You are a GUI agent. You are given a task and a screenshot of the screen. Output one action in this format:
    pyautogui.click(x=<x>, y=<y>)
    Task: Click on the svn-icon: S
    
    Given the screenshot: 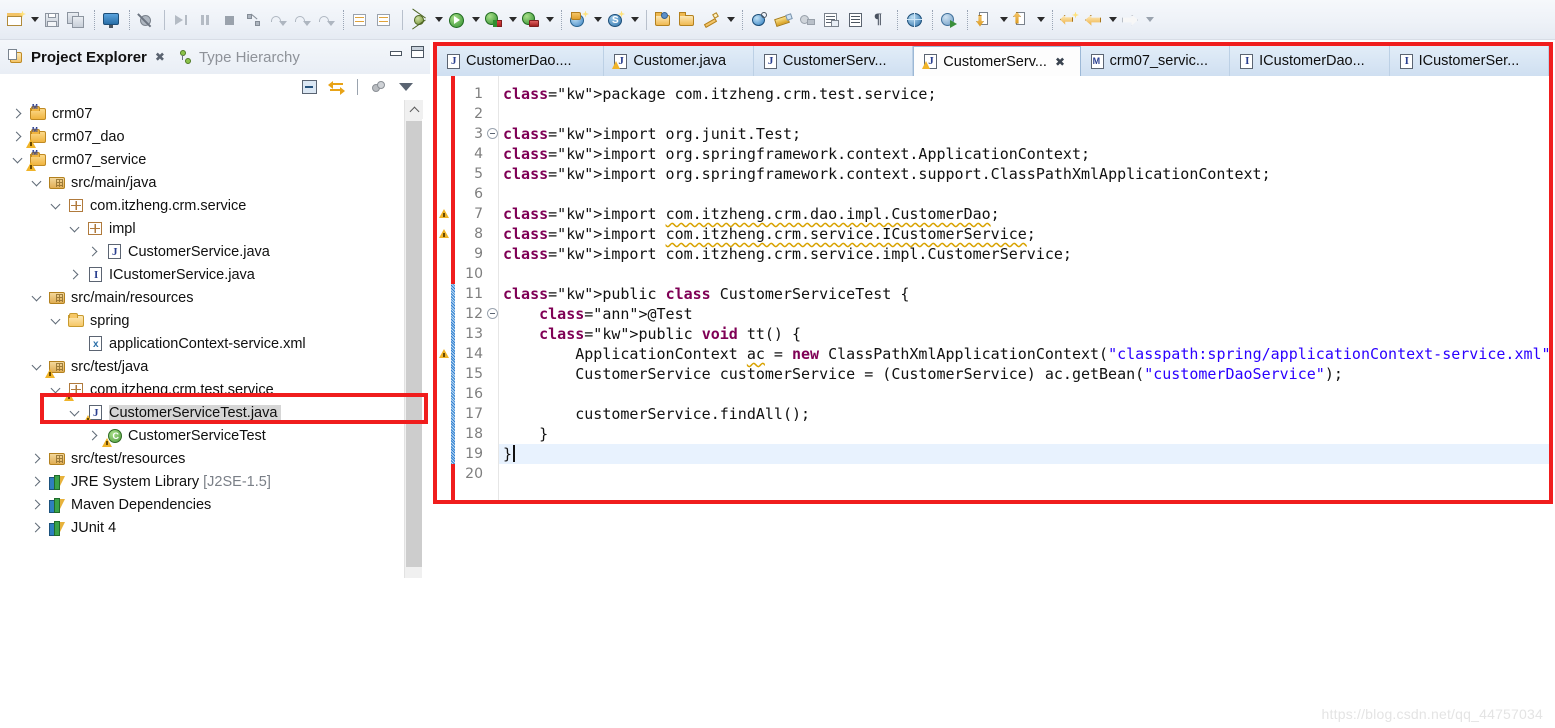 What is the action you would take?
    pyautogui.click(x=616, y=20)
    